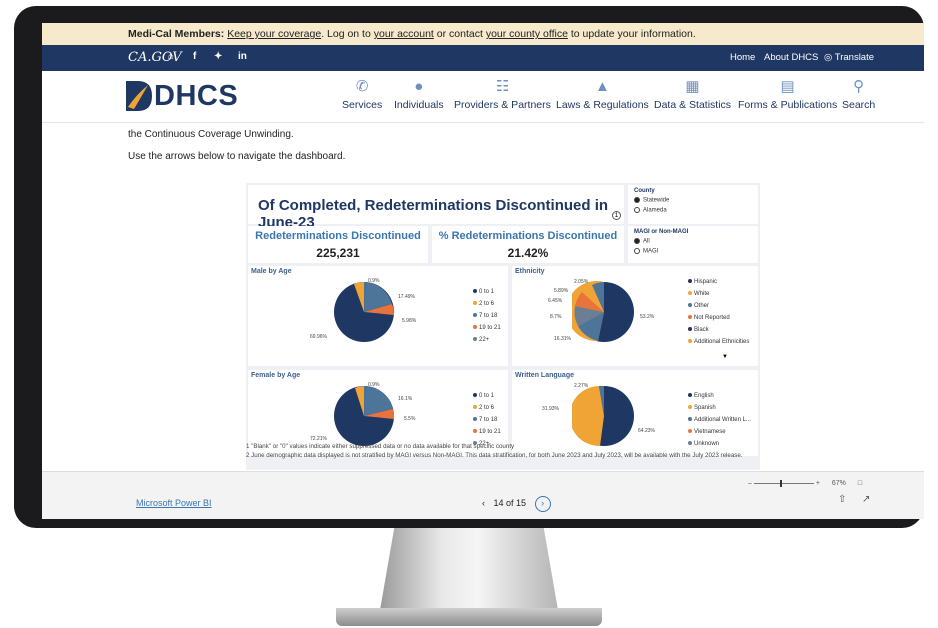 The width and height of the screenshot is (938, 628). What do you see at coordinates (780, 483) in the screenshot?
I see `zoom-handle` at bounding box center [780, 483].